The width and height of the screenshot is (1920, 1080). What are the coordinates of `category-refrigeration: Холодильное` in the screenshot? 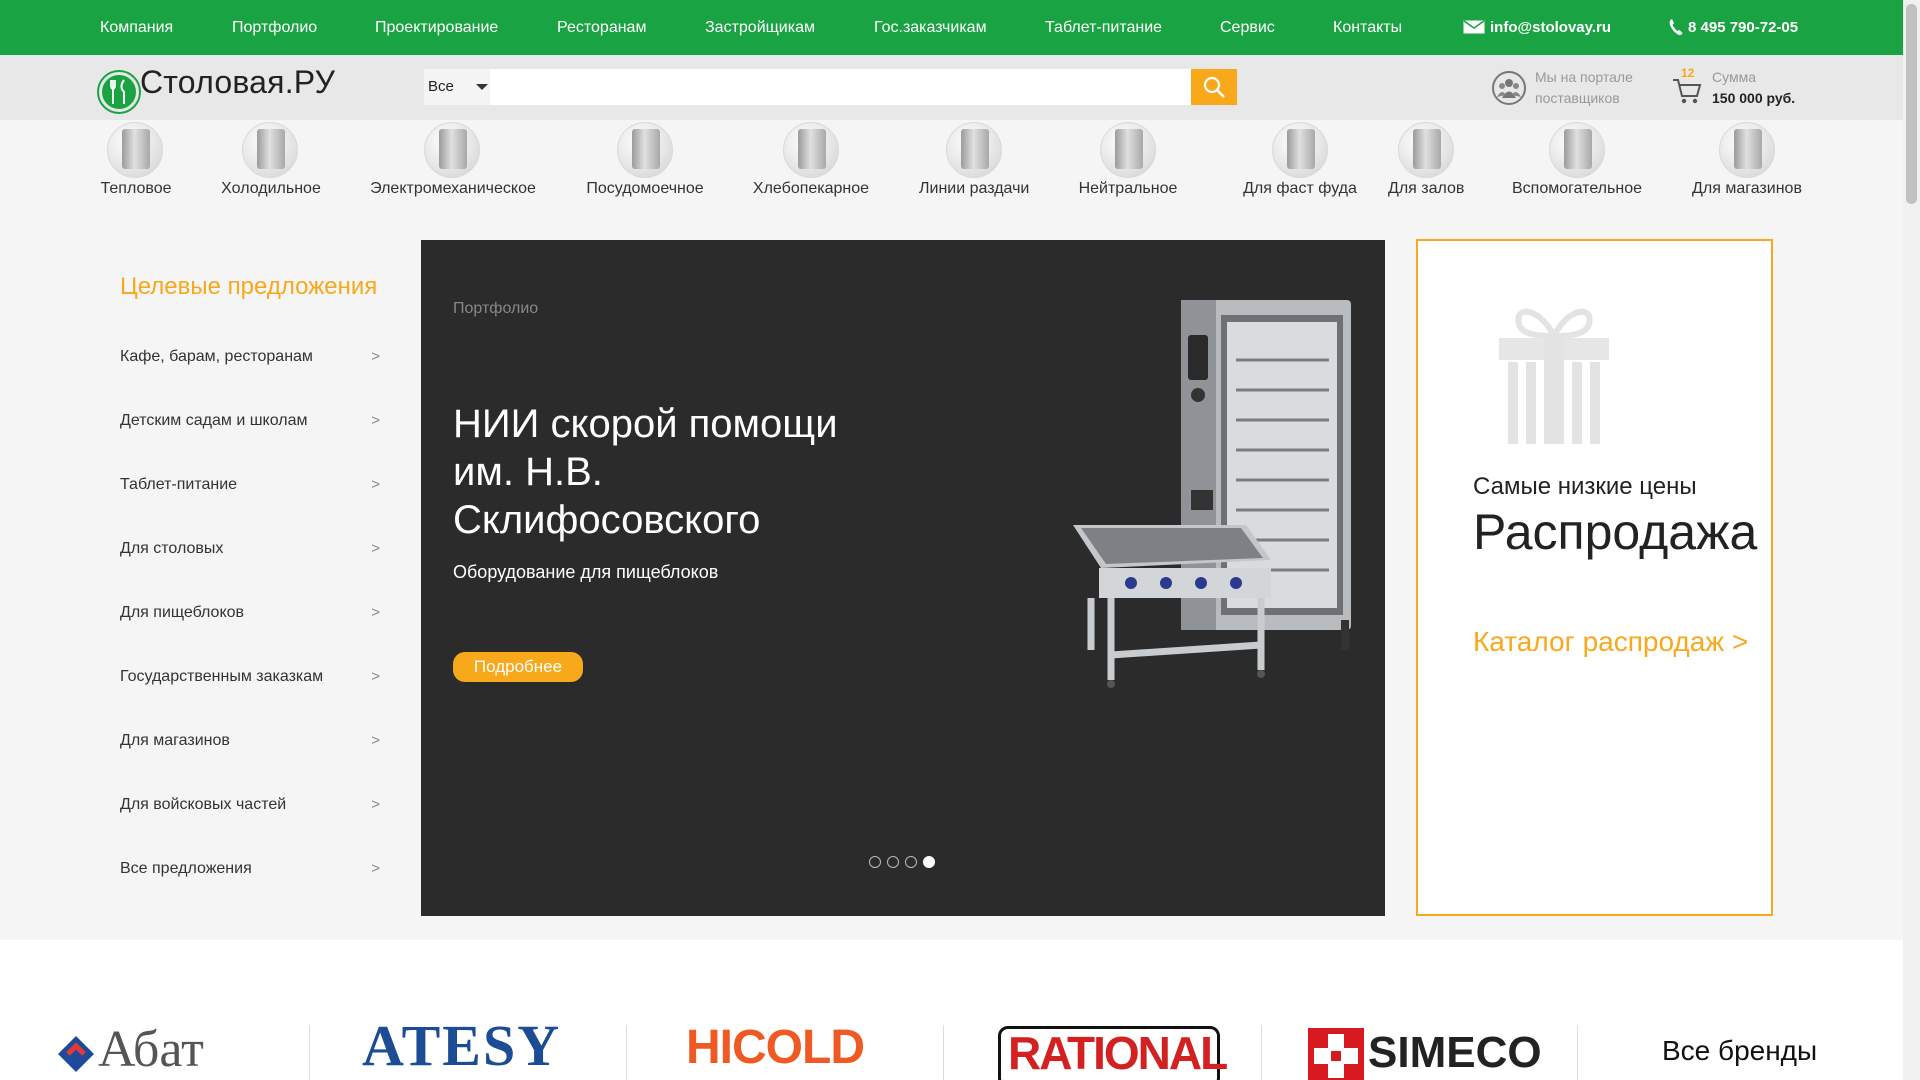 It's located at (271, 165).